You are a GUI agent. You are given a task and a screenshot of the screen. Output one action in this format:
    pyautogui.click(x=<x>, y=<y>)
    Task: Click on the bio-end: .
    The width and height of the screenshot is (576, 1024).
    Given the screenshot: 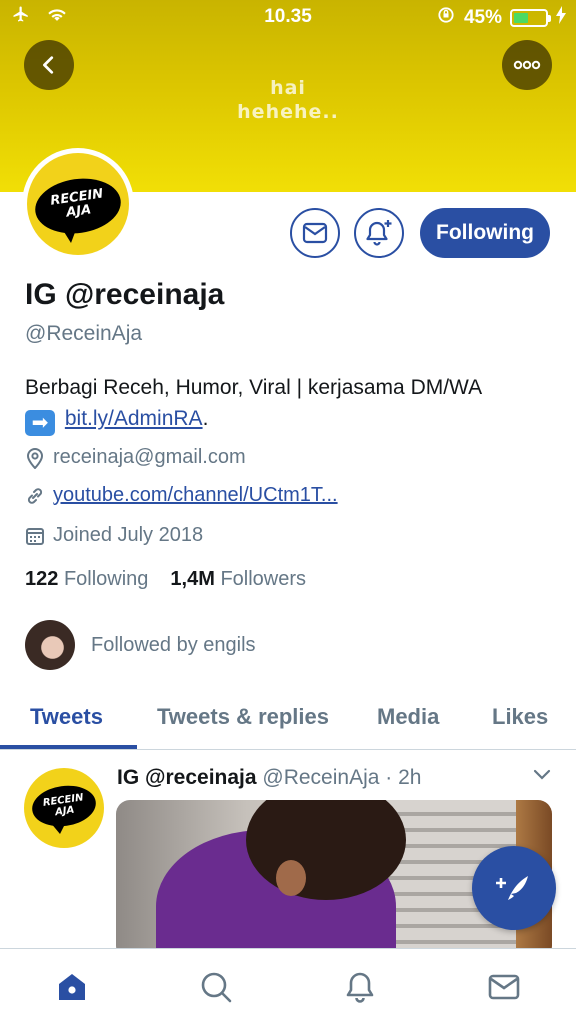 What is the action you would take?
    pyautogui.click(x=205, y=418)
    